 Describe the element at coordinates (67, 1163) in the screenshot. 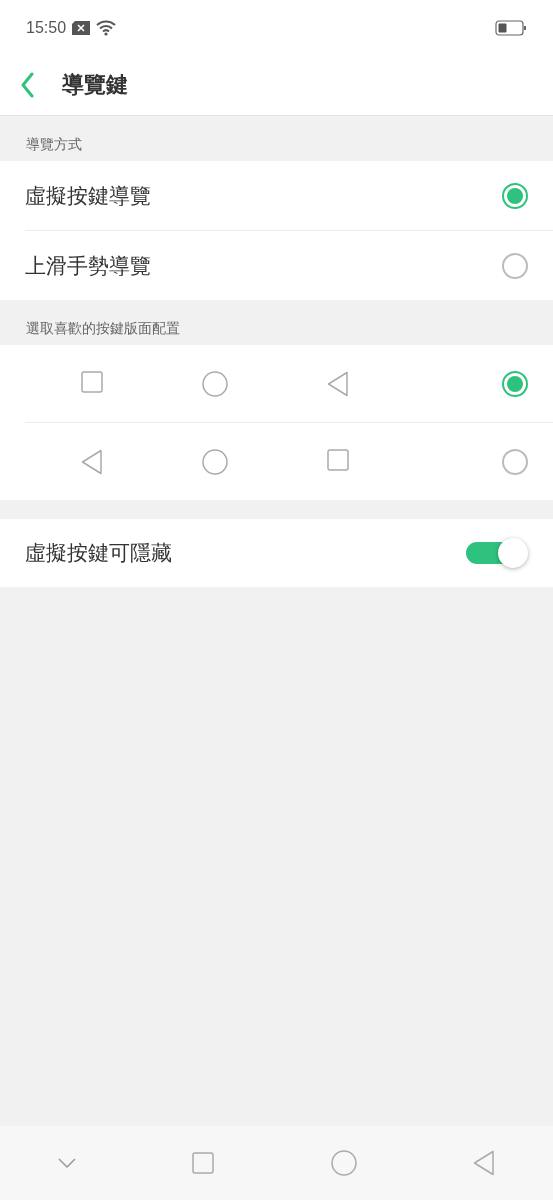

I see `chevron-down-icon` at that location.